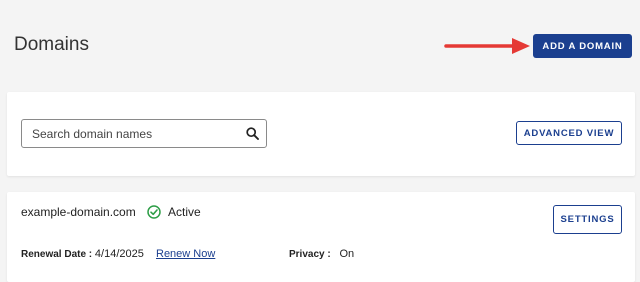  Describe the element at coordinates (587, 219) in the screenshot. I see `settings-button: SETTINGS` at that location.